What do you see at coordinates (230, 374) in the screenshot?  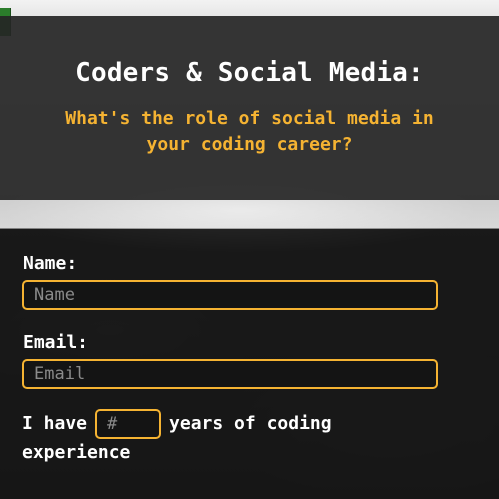 I see `email-input` at bounding box center [230, 374].